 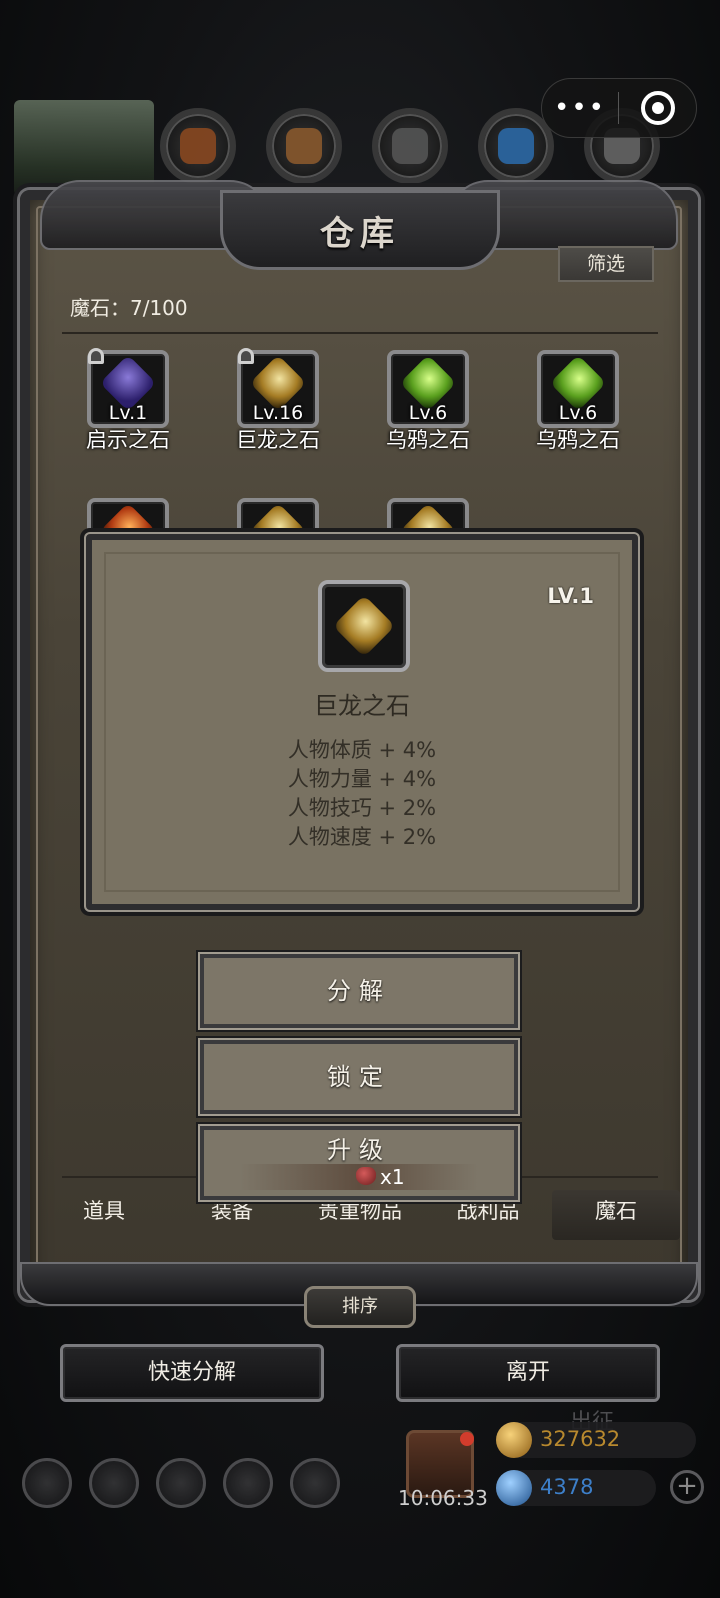 I want to click on item-detail-name: 巨龙之石, so click(x=362, y=706).